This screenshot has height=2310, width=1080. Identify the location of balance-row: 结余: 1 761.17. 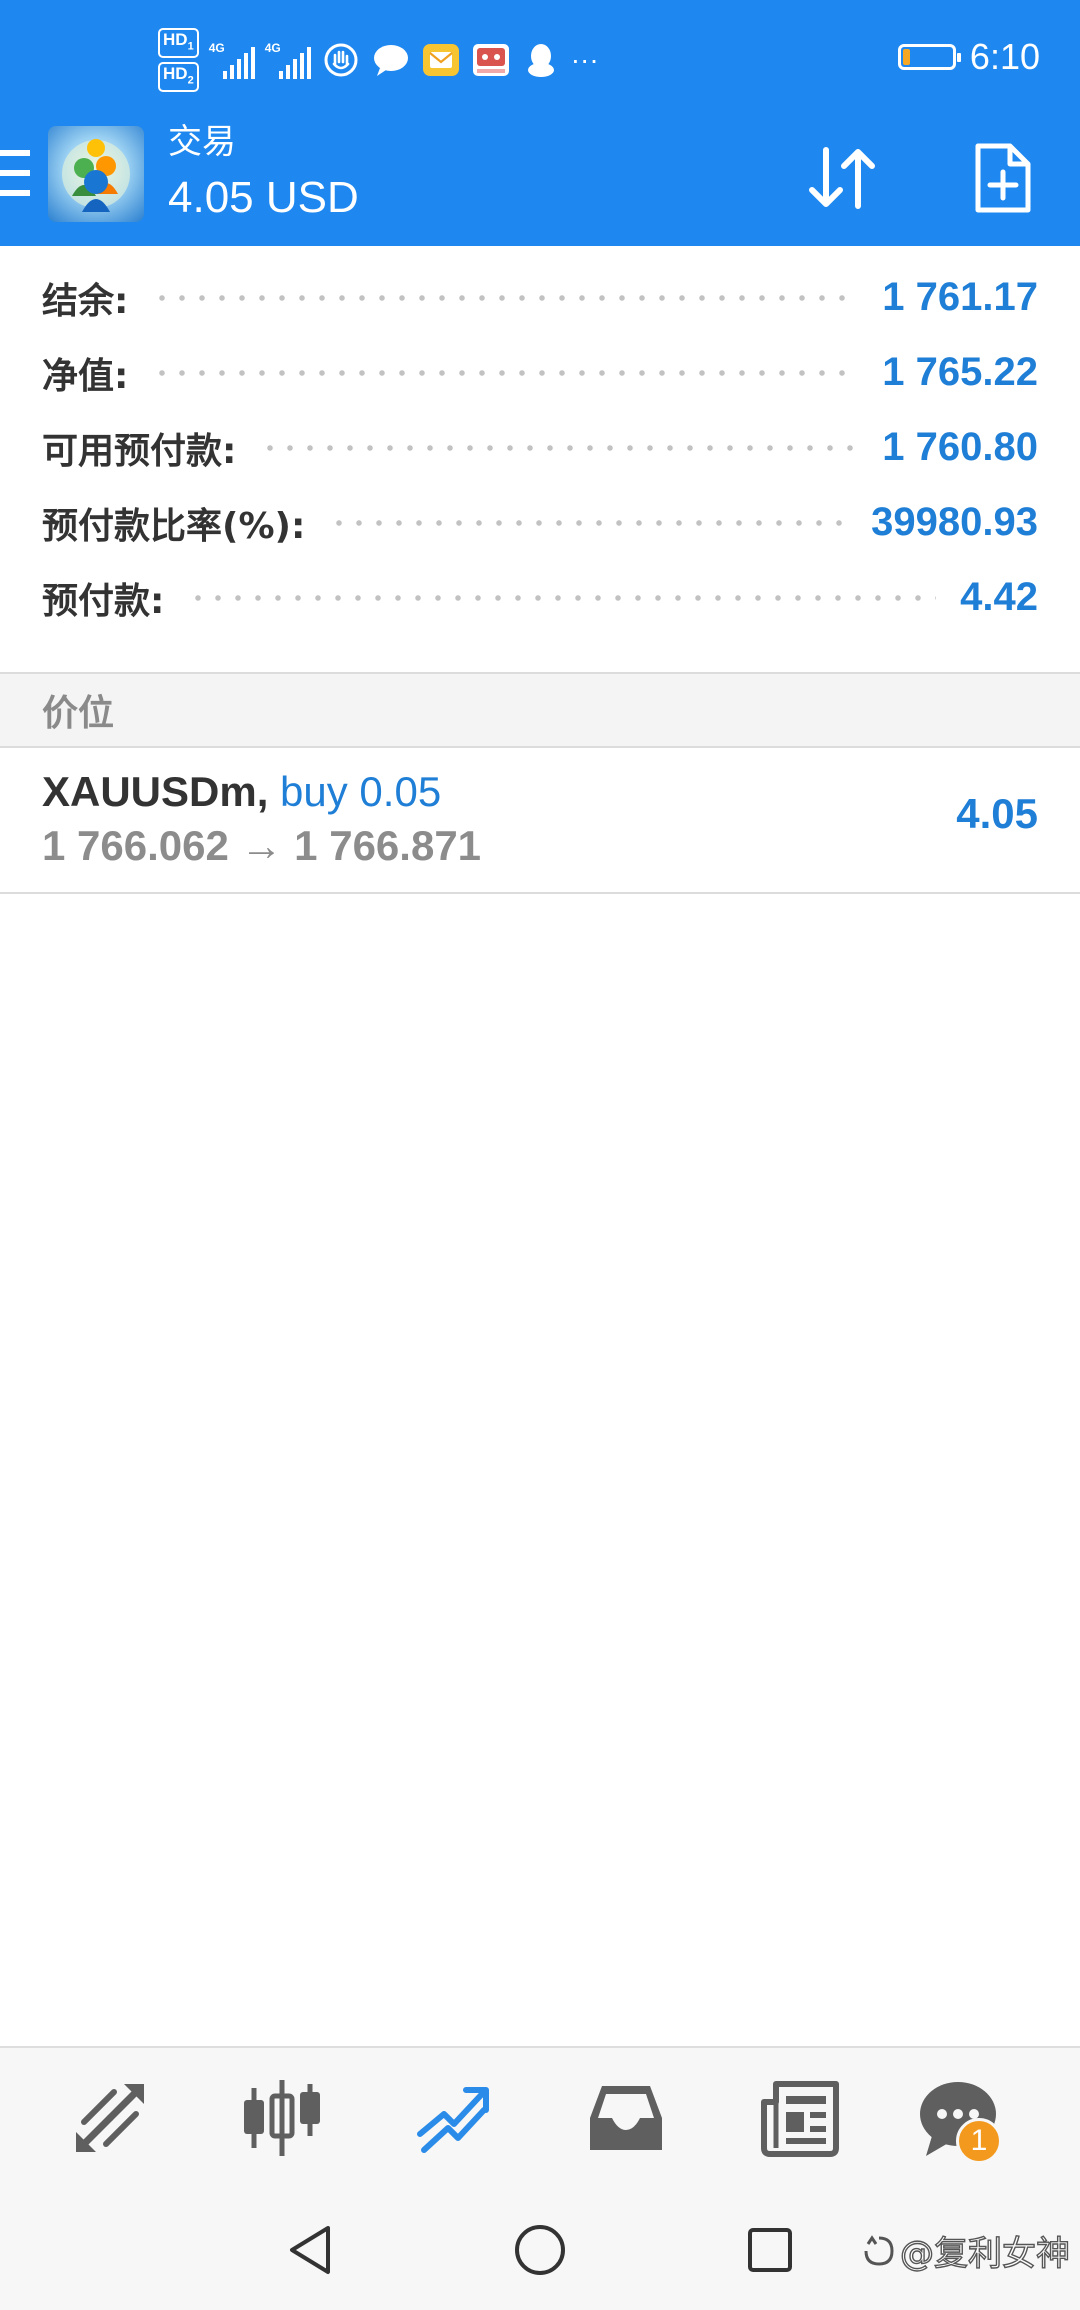
(540, 297).